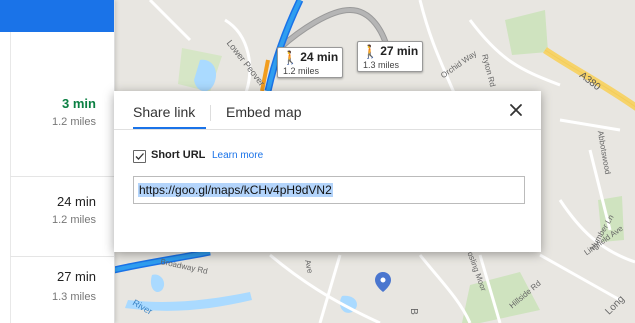 This screenshot has height=323, width=635. I want to click on active-tab-indicator, so click(169, 128).